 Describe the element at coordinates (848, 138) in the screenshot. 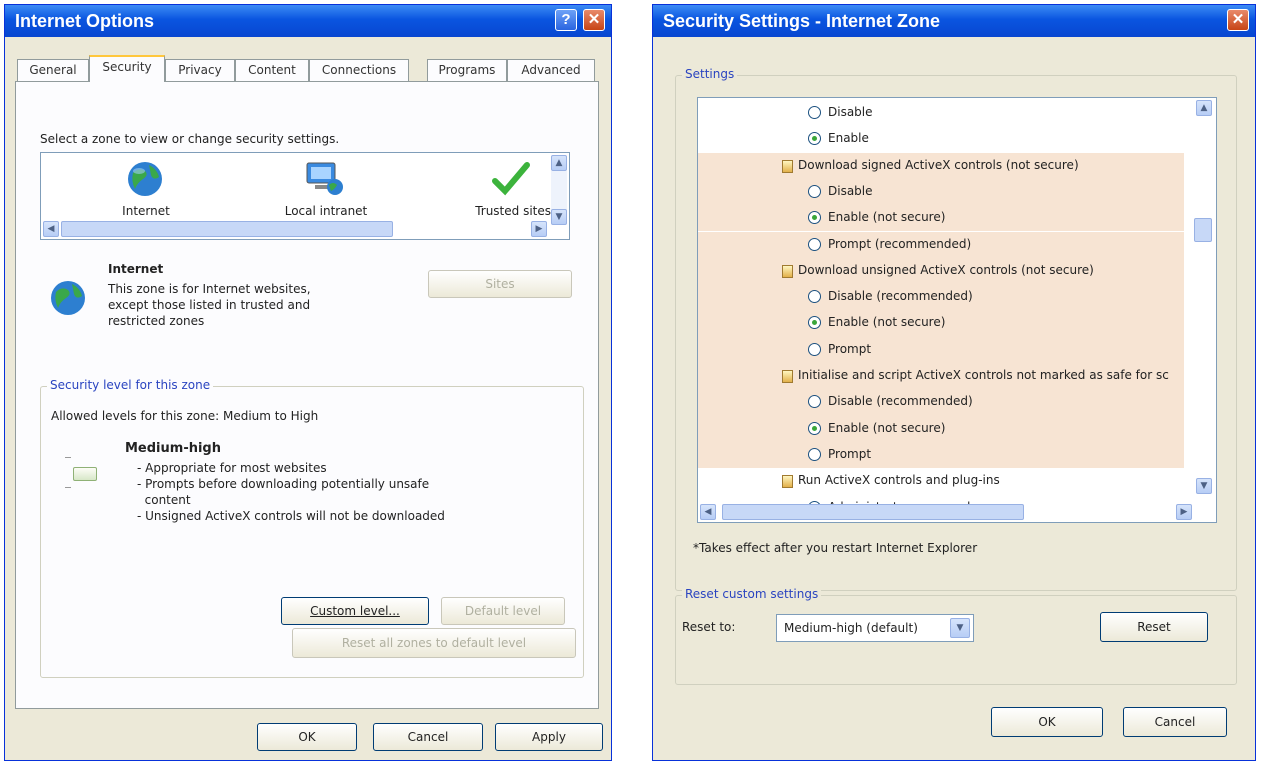

I see `setting-option-label: Enable` at that location.